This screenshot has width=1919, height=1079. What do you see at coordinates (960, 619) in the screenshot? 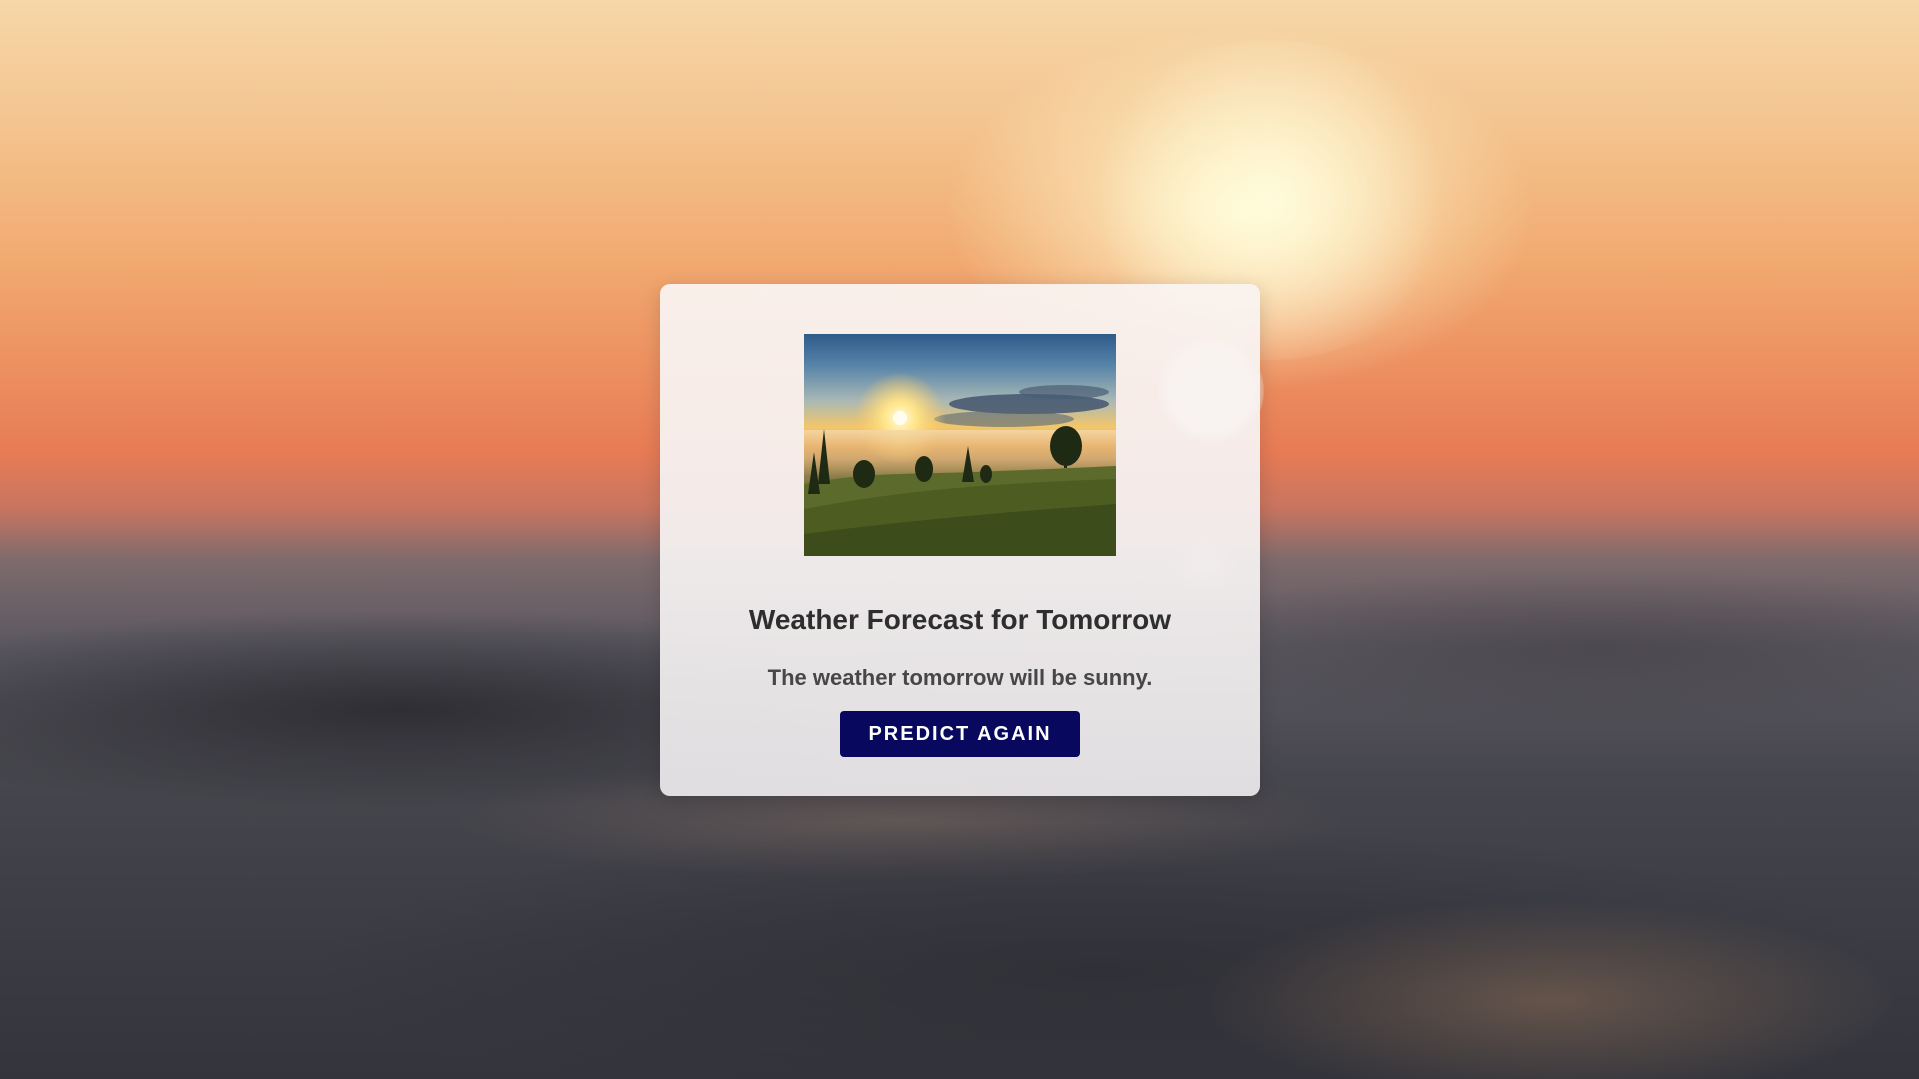
I see `page-title: Weather Forecast for Tomorrow` at bounding box center [960, 619].